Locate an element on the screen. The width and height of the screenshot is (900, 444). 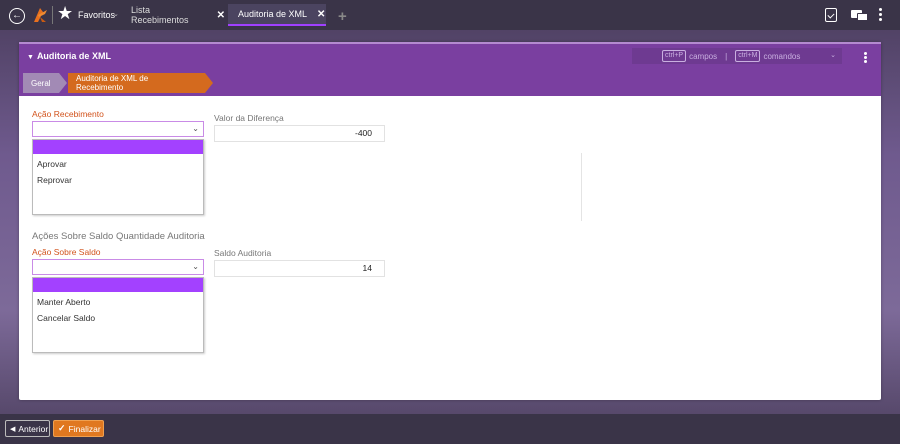
acao-recebimento-label: Ação Recebimento is located at coordinates (68, 114).